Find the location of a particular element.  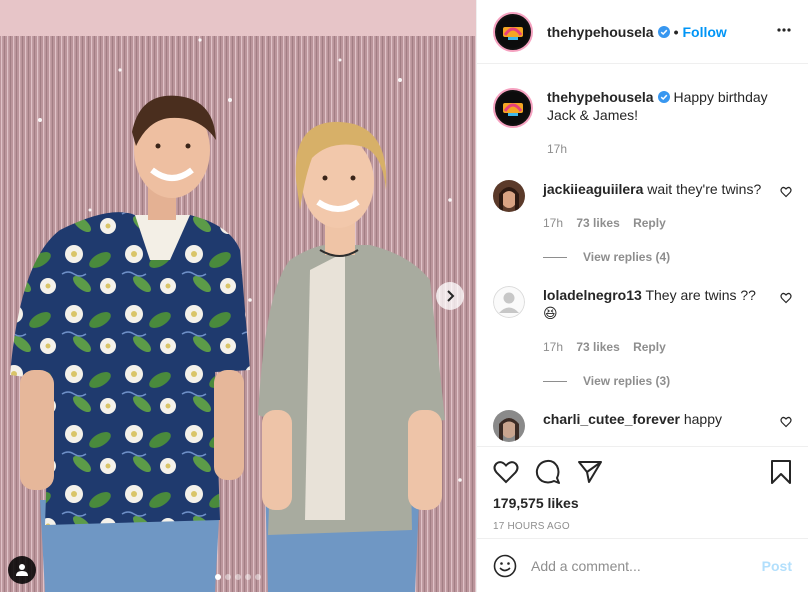

comment-username: charli_cutee_forever is located at coordinates (611, 419).